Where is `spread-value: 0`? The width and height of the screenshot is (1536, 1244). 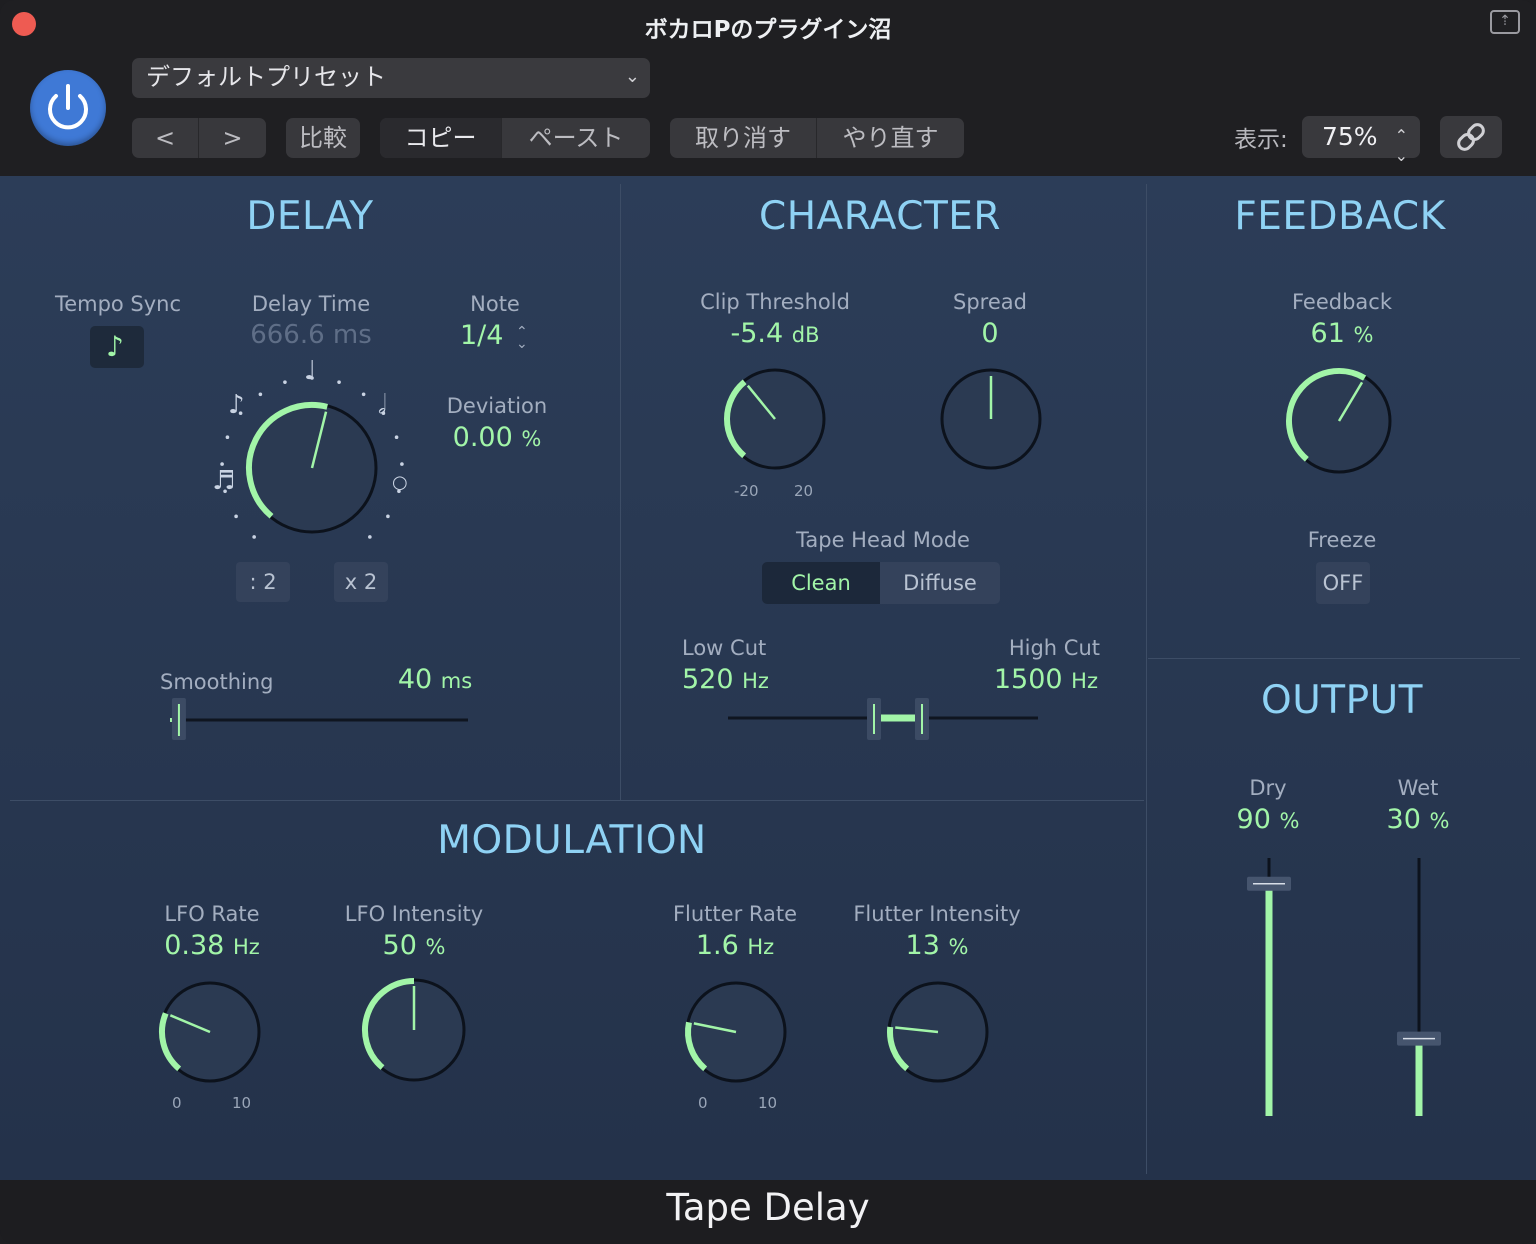
spread-value: 0 is located at coordinates (990, 333).